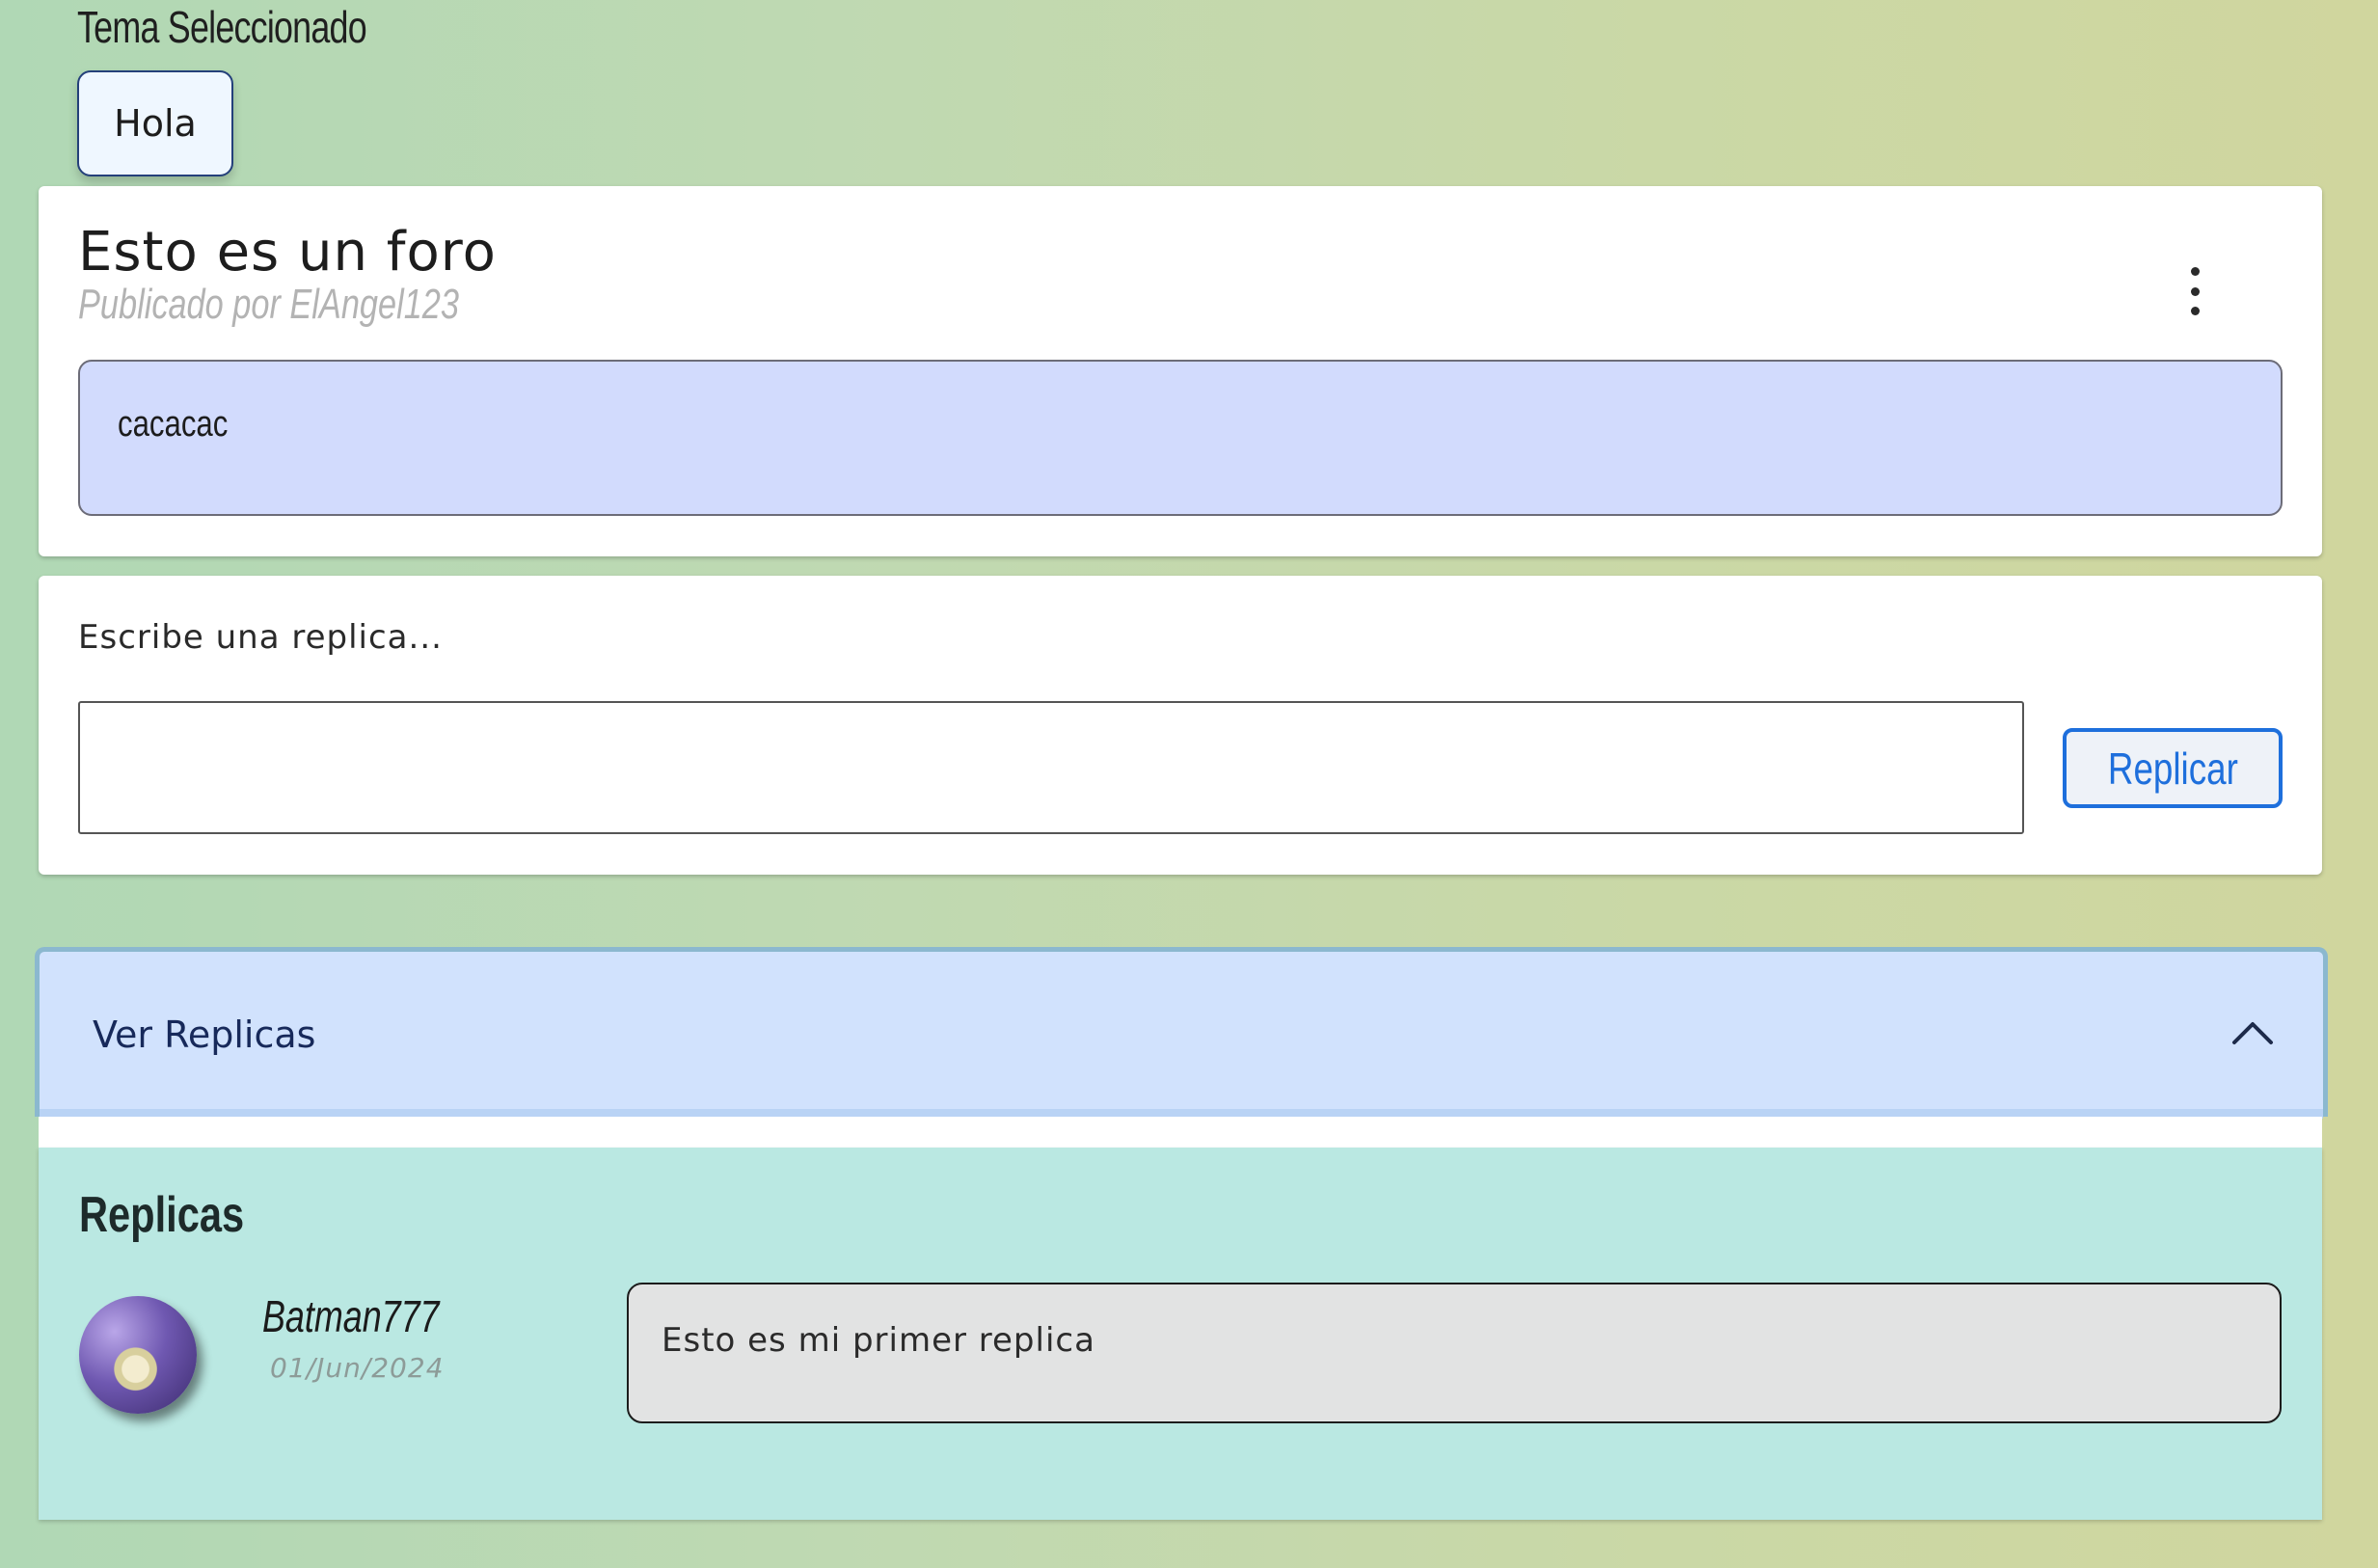 The height and width of the screenshot is (1568, 2378). What do you see at coordinates (204, 1035) in the screenshot?
I see `view-replies-label: Ver Replicas` at bounding box center [204, 1035].